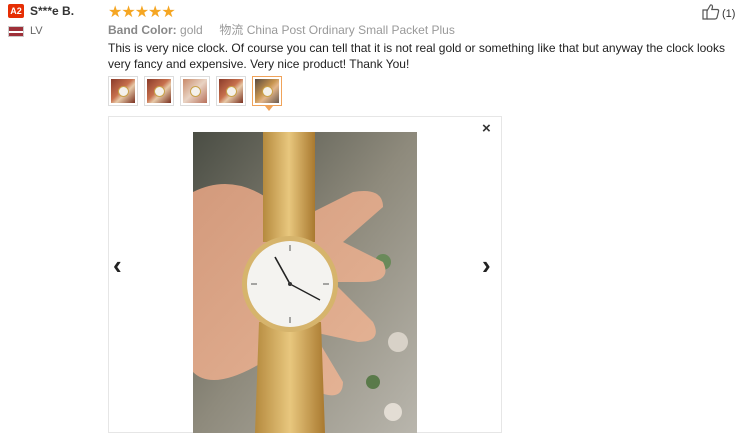 This screenshot has width=750, height=433. Describe the element at coordinates (267, 93) in the screenshot. I see `review-thumbnail-selected` at that location.